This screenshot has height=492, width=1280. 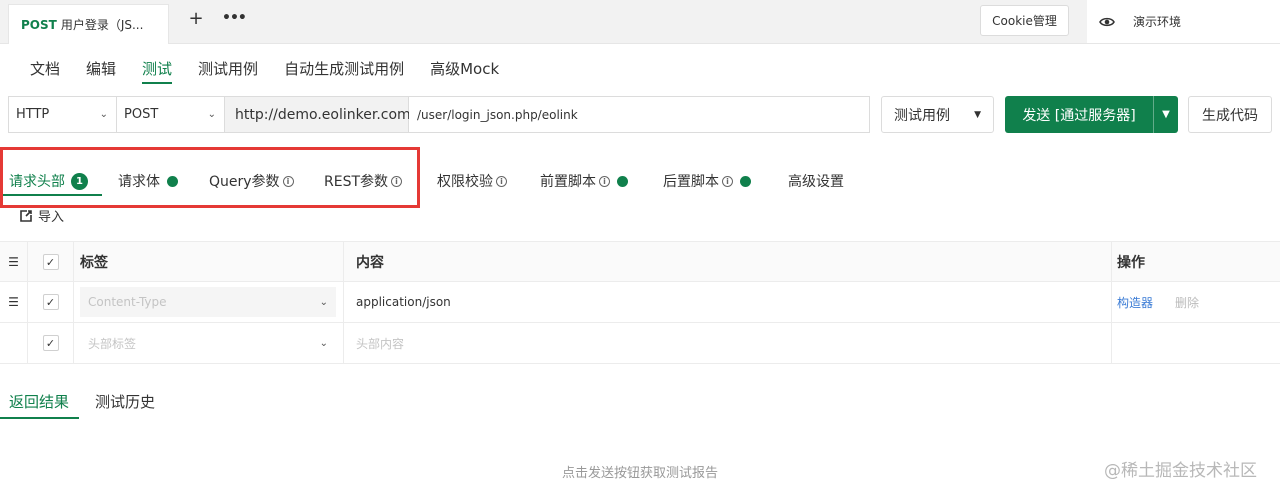 What do you see at coordinates (209, 262) in the screenshot?
I see `column-header-label: 标签` at bounding box center [209, 262].